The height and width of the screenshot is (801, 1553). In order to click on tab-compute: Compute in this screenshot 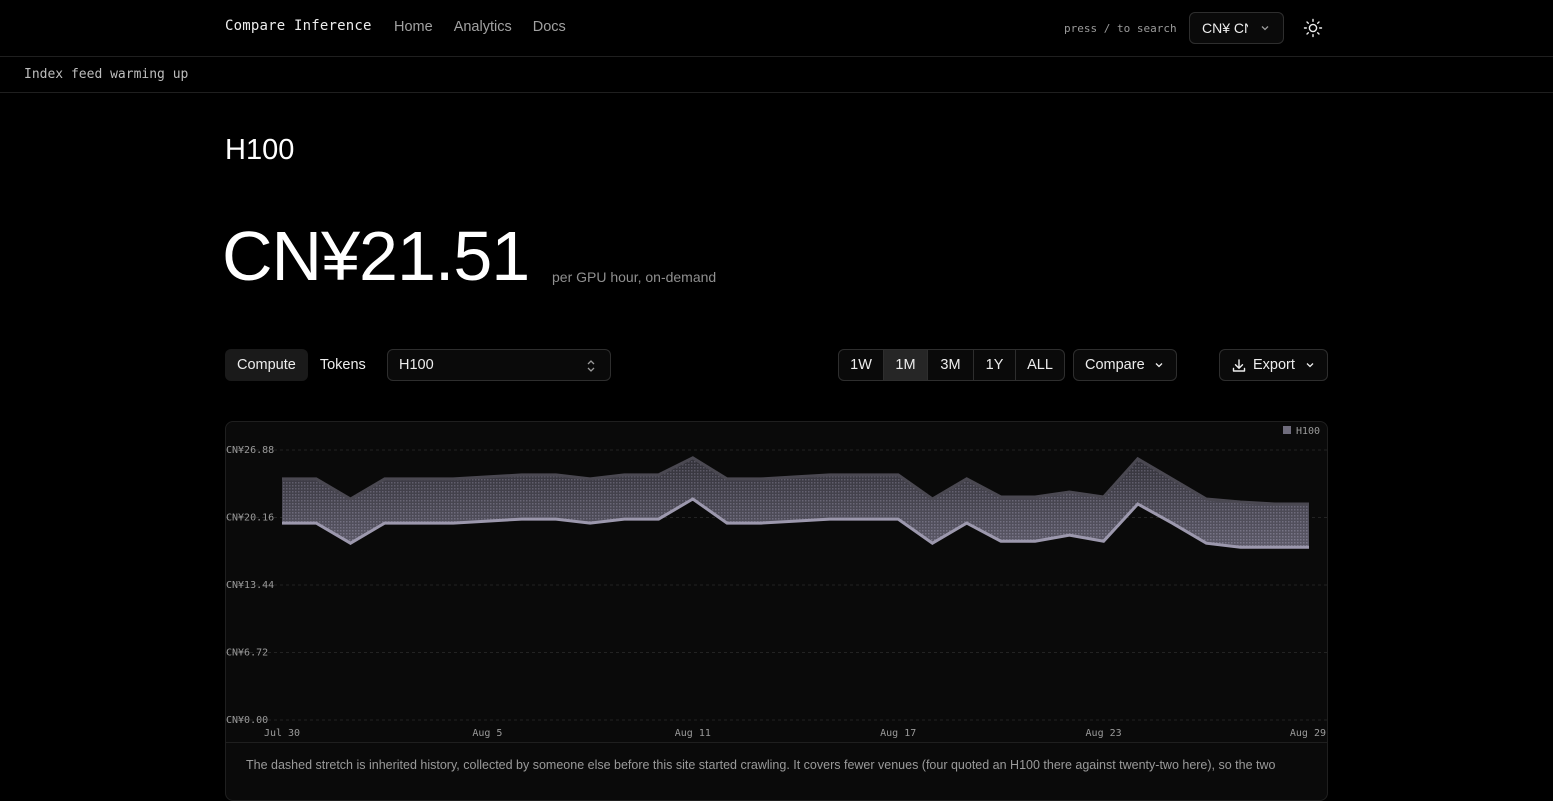, I will do `click(266, 365)`.